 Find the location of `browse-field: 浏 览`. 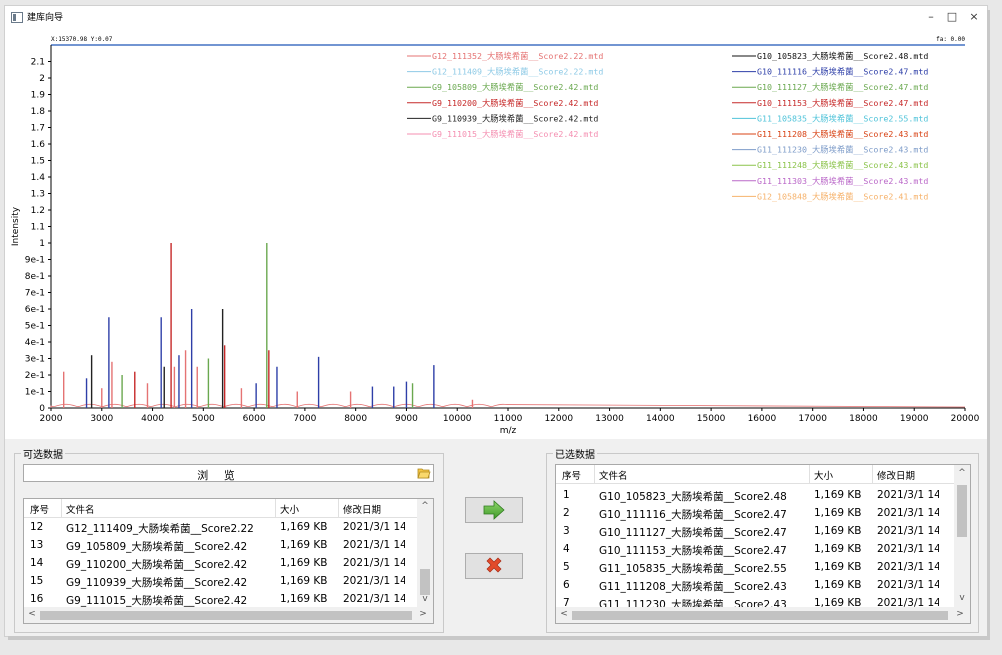

browse-field: 浏 览 is located at coordinates (228, 473).